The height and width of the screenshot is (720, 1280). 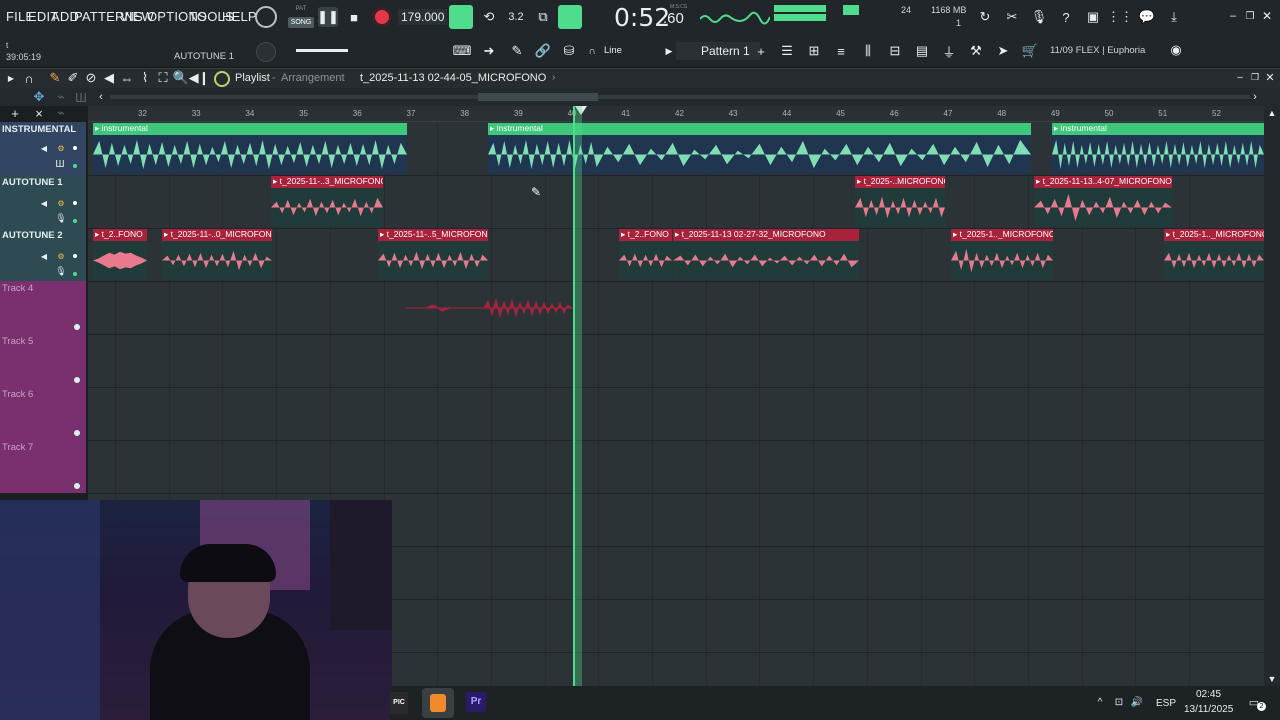 What do you see at coordinates (900, 201) in the screenshot?
I see `audio-clip: ▸ t_2025-..MICROFONO` at bounding box center [900, 201].